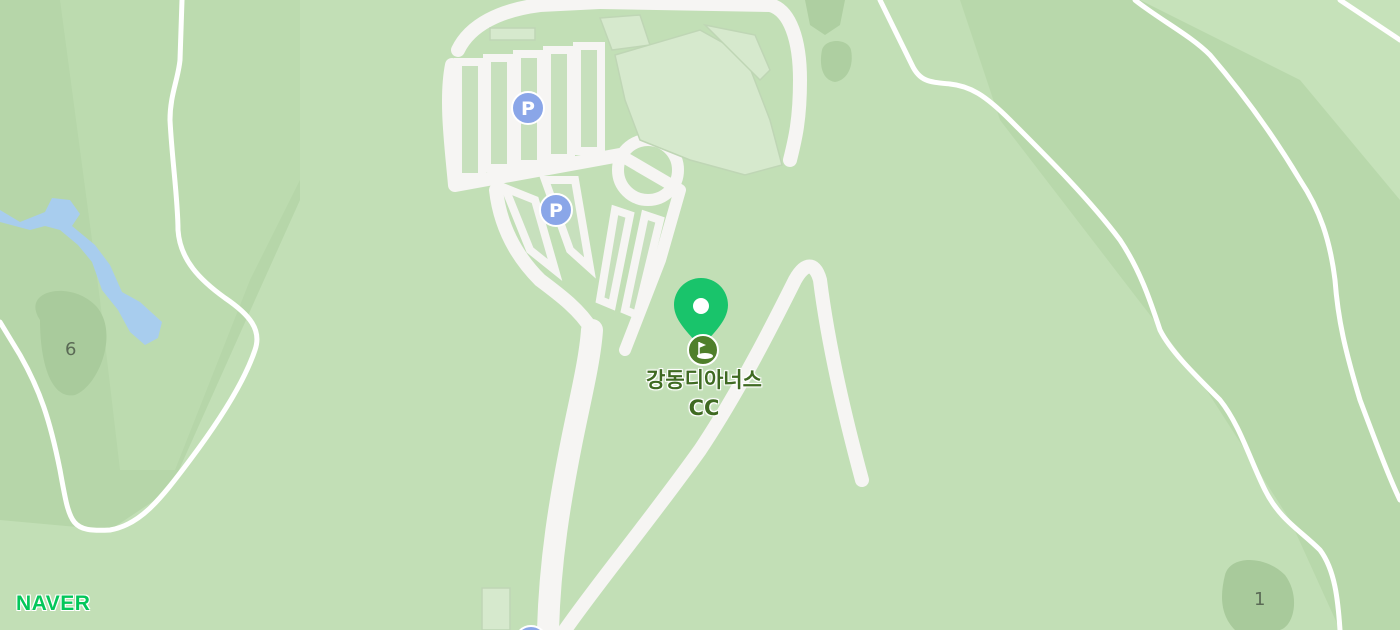  I want to click on place-name-line1: 강동디아너스, so click(704, 380).